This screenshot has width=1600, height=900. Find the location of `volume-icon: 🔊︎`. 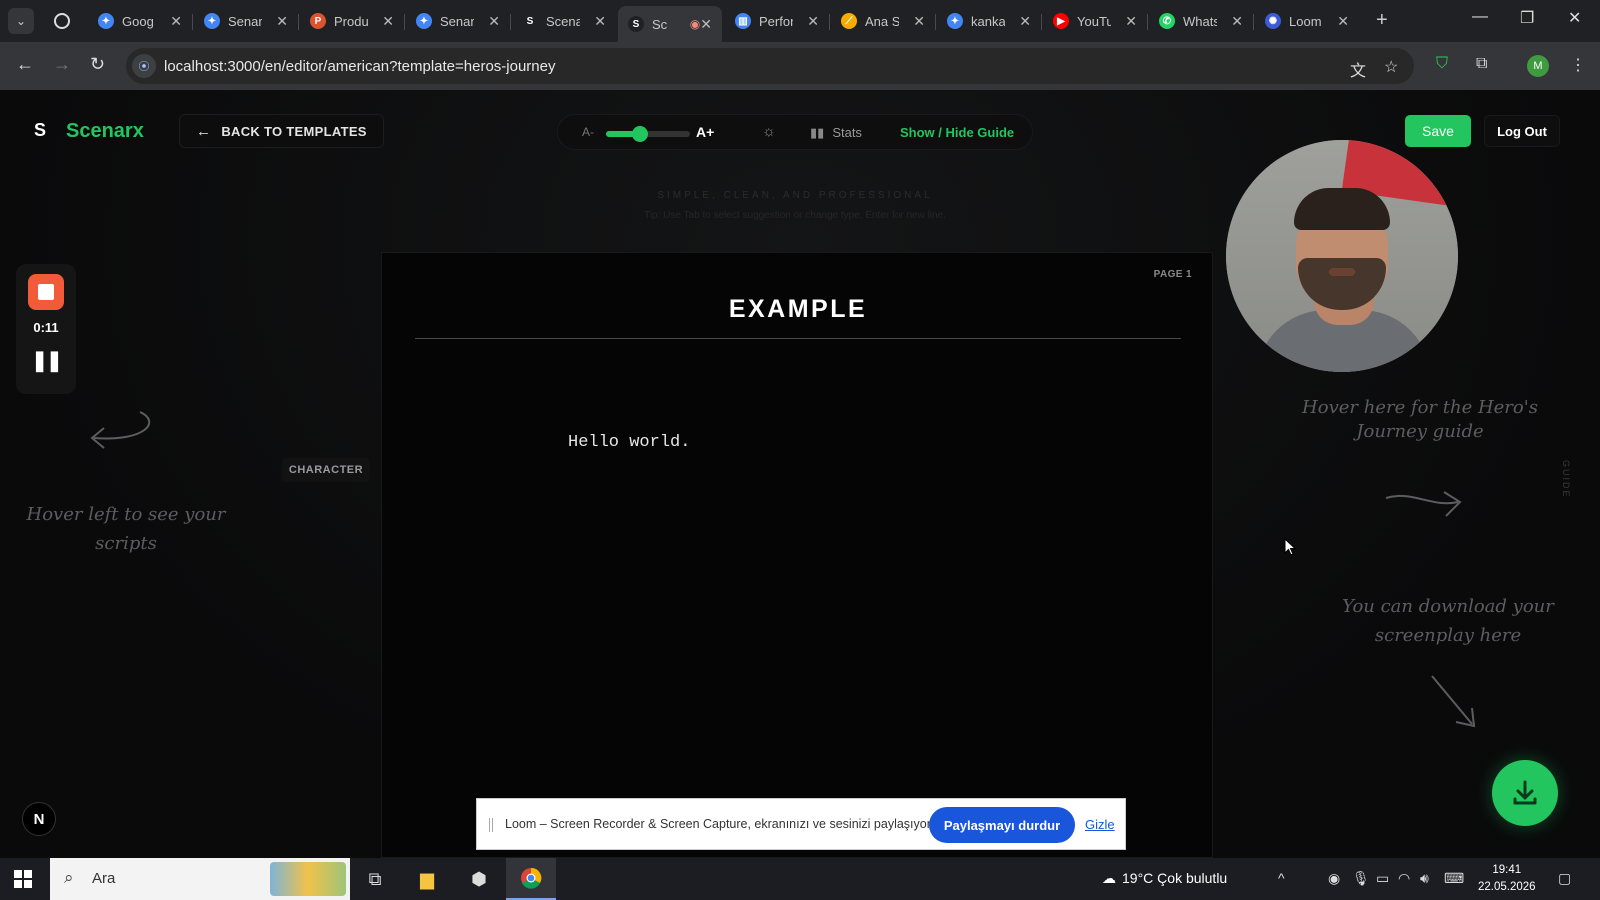

volume-icon: 🔊︎ is located at coordinates (1424, 878).